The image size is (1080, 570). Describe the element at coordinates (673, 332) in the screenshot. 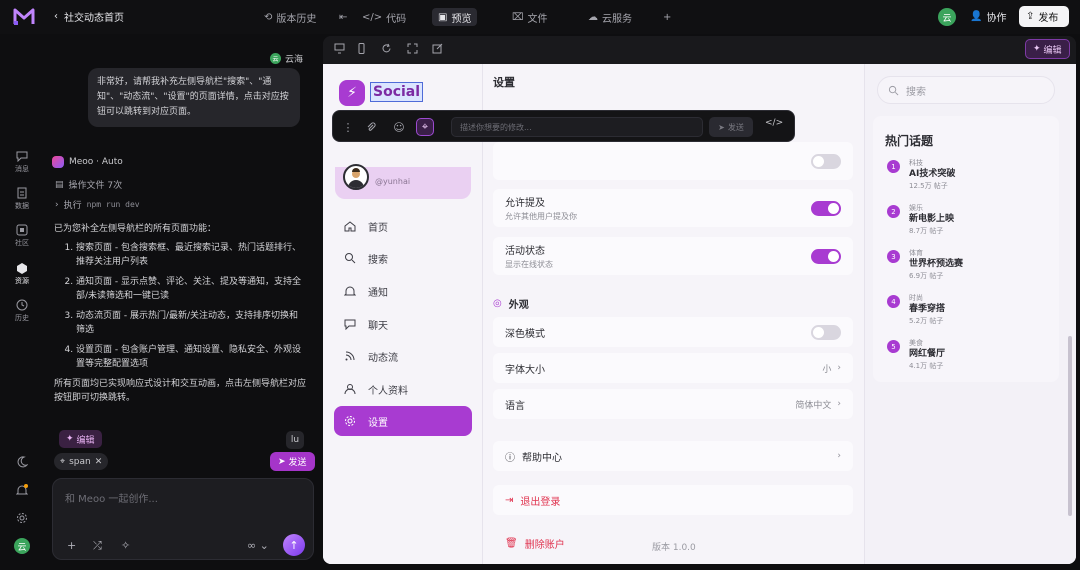

I see `setting-row-dark-mode: 深色模式` at that location.